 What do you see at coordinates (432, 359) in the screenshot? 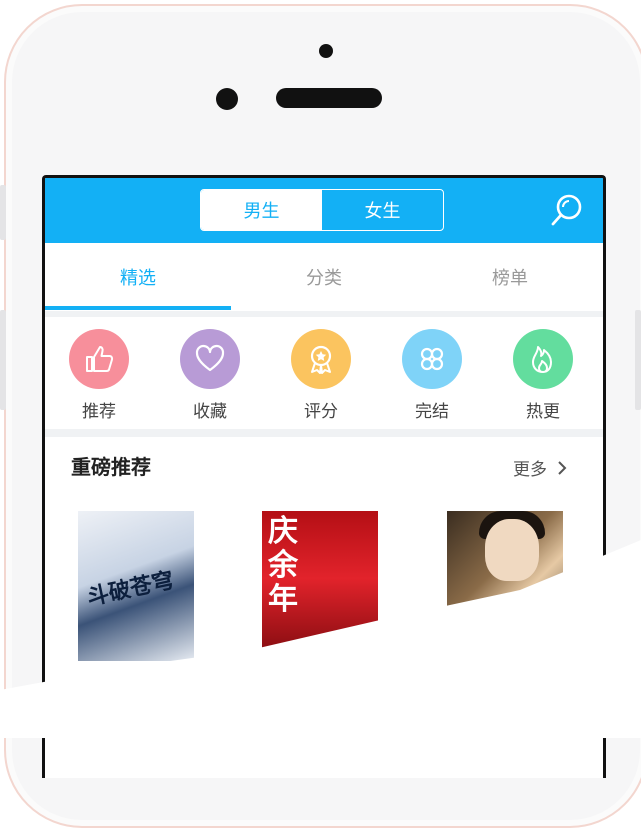
I see `clover-icon` at bounding box center [432, 359].